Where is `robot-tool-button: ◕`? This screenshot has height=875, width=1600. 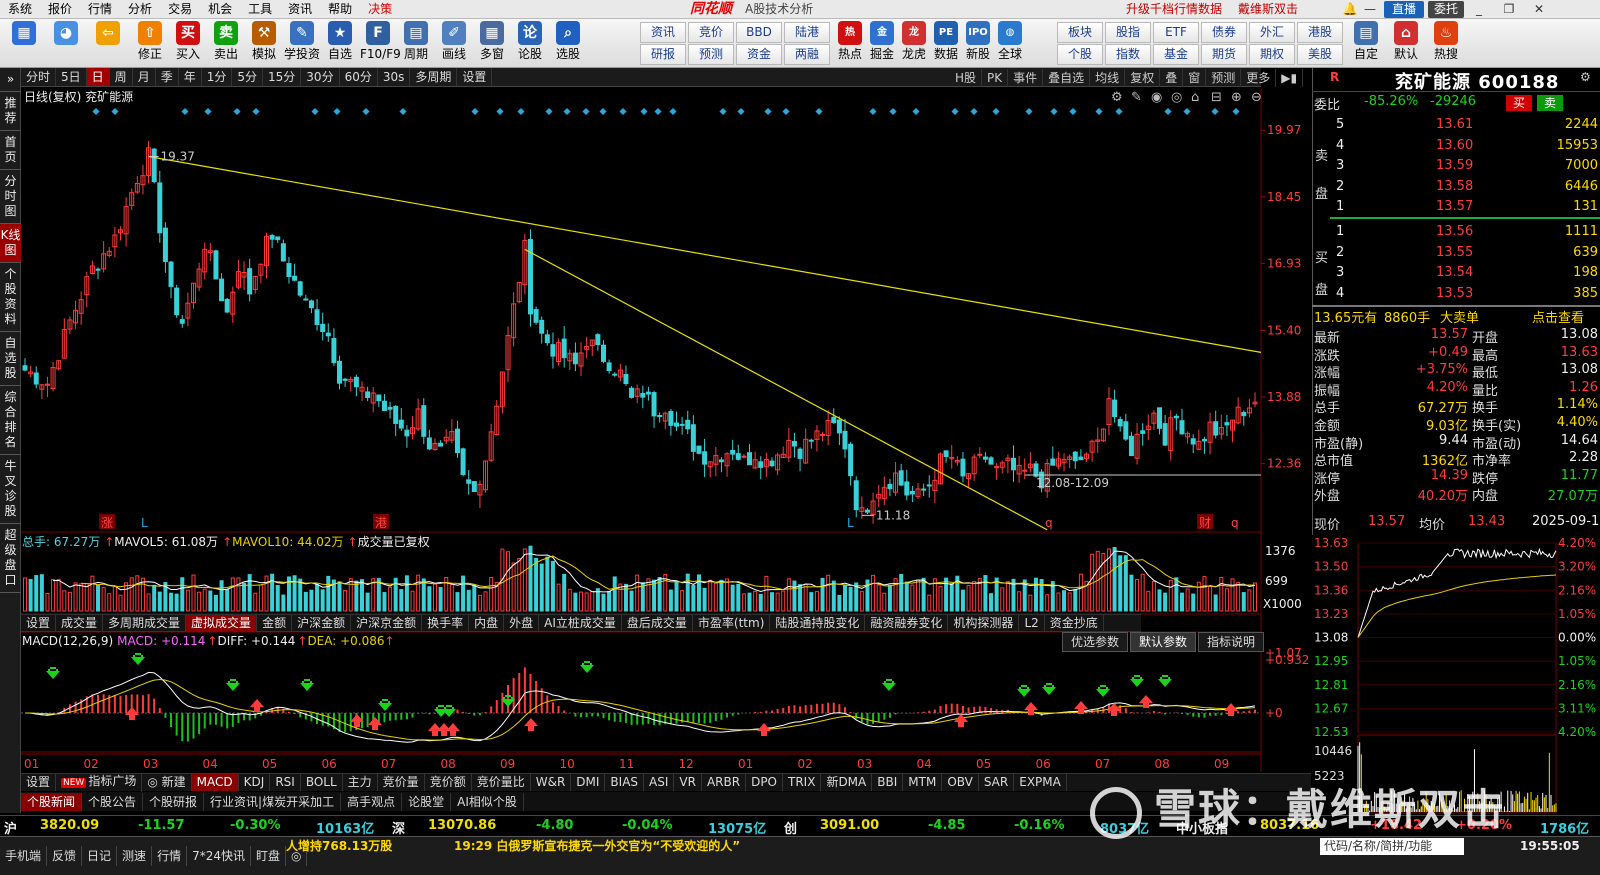 robot-tool-button: ◕ is located at coordinates (66, 43).